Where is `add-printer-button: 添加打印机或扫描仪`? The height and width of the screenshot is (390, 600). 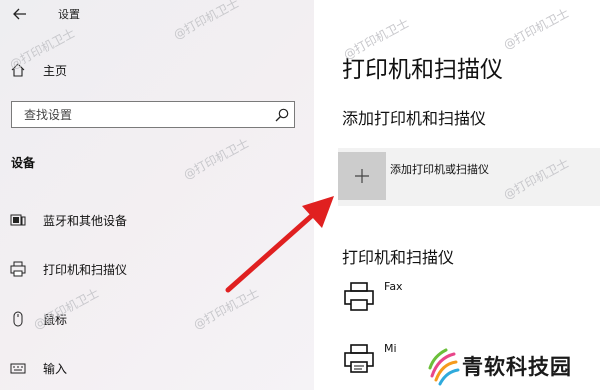
add-printer-button: 添加打印机或扫描仪 is located at coordinates (469, 177).